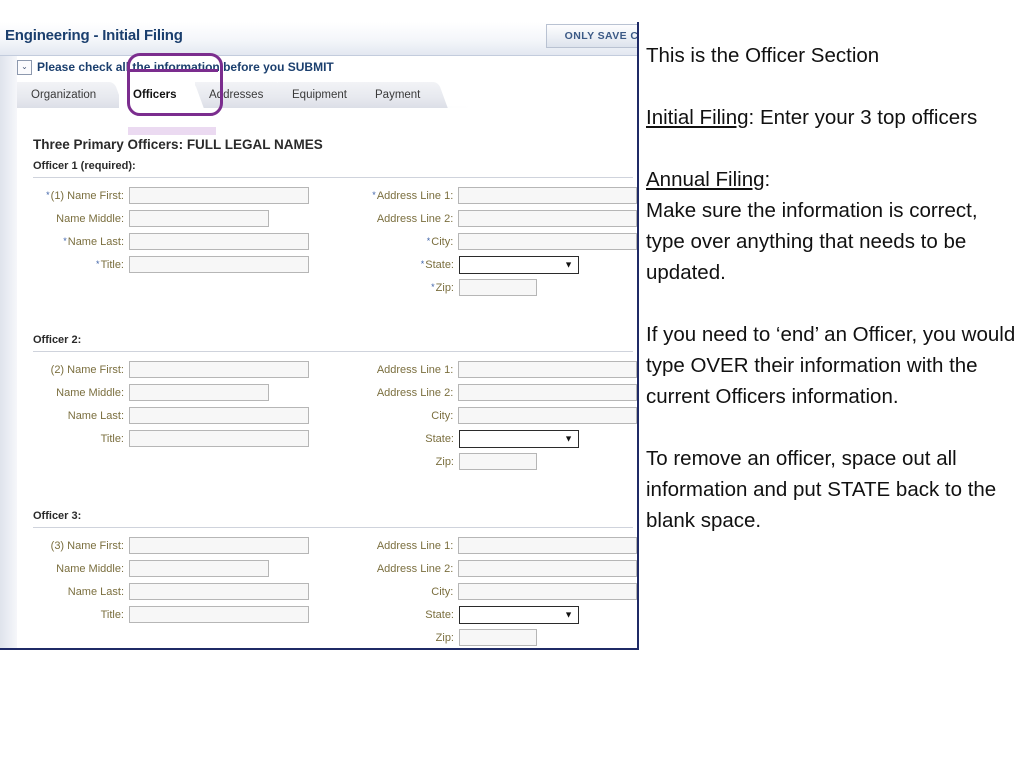 The height and width of the screenshot is (768, 1024). Describe the element at coordinates (172, 131) in the screenshot. I see `annotation-purple-wash` at that location.